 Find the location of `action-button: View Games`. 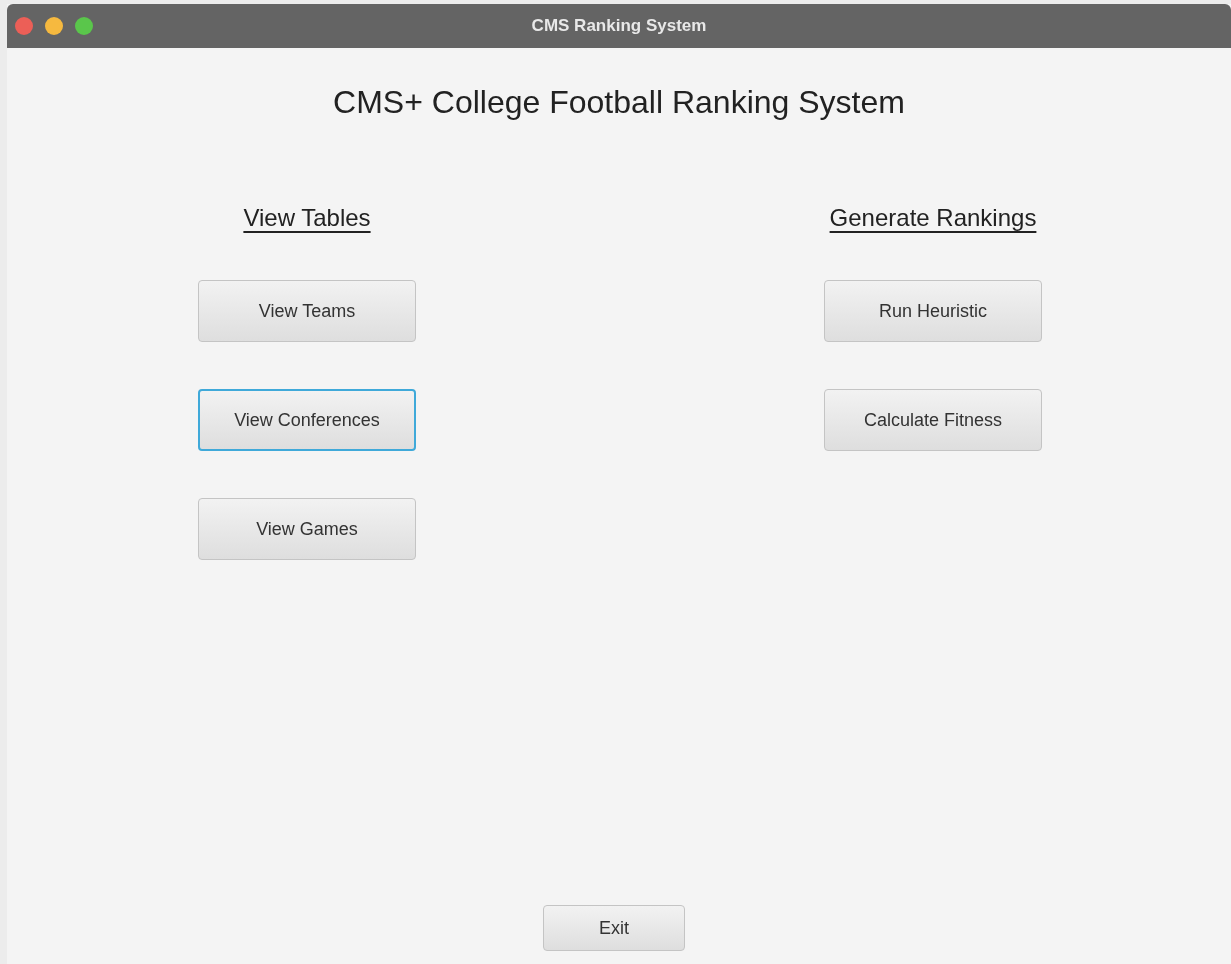

action-button: View Games is located at coordinates (307, 529).